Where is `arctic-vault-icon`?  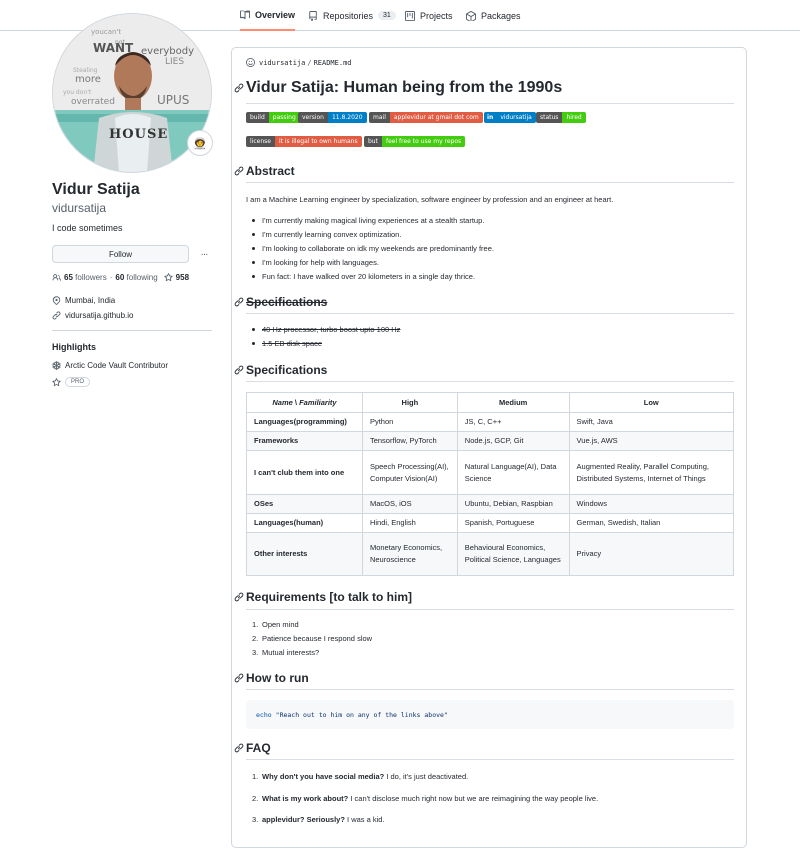 arctic-vault-icon is located at coordinates (56, 365).